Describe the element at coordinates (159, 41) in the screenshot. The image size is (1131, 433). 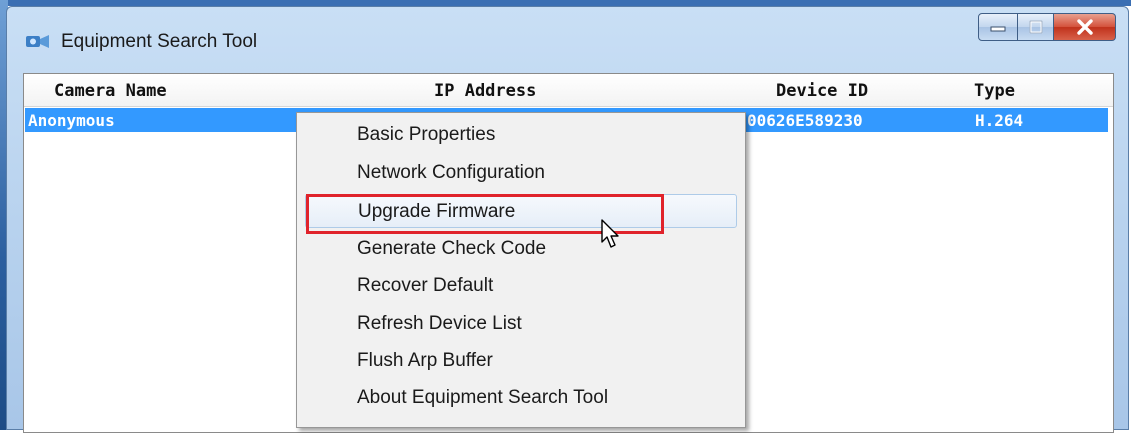
I see `window-title: Equipment Search Tool` at that location.